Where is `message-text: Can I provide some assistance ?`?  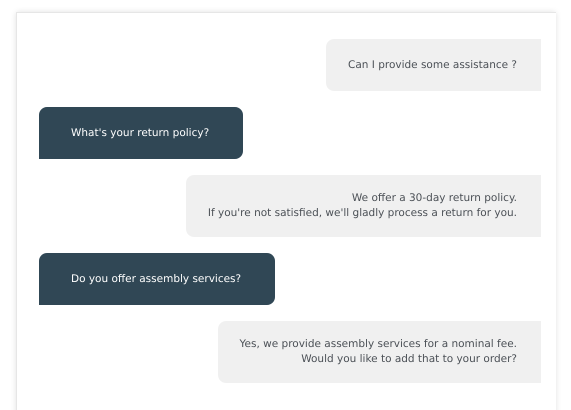
message-text: Can I provide some assistance ? is located at coordinates (432, 65).